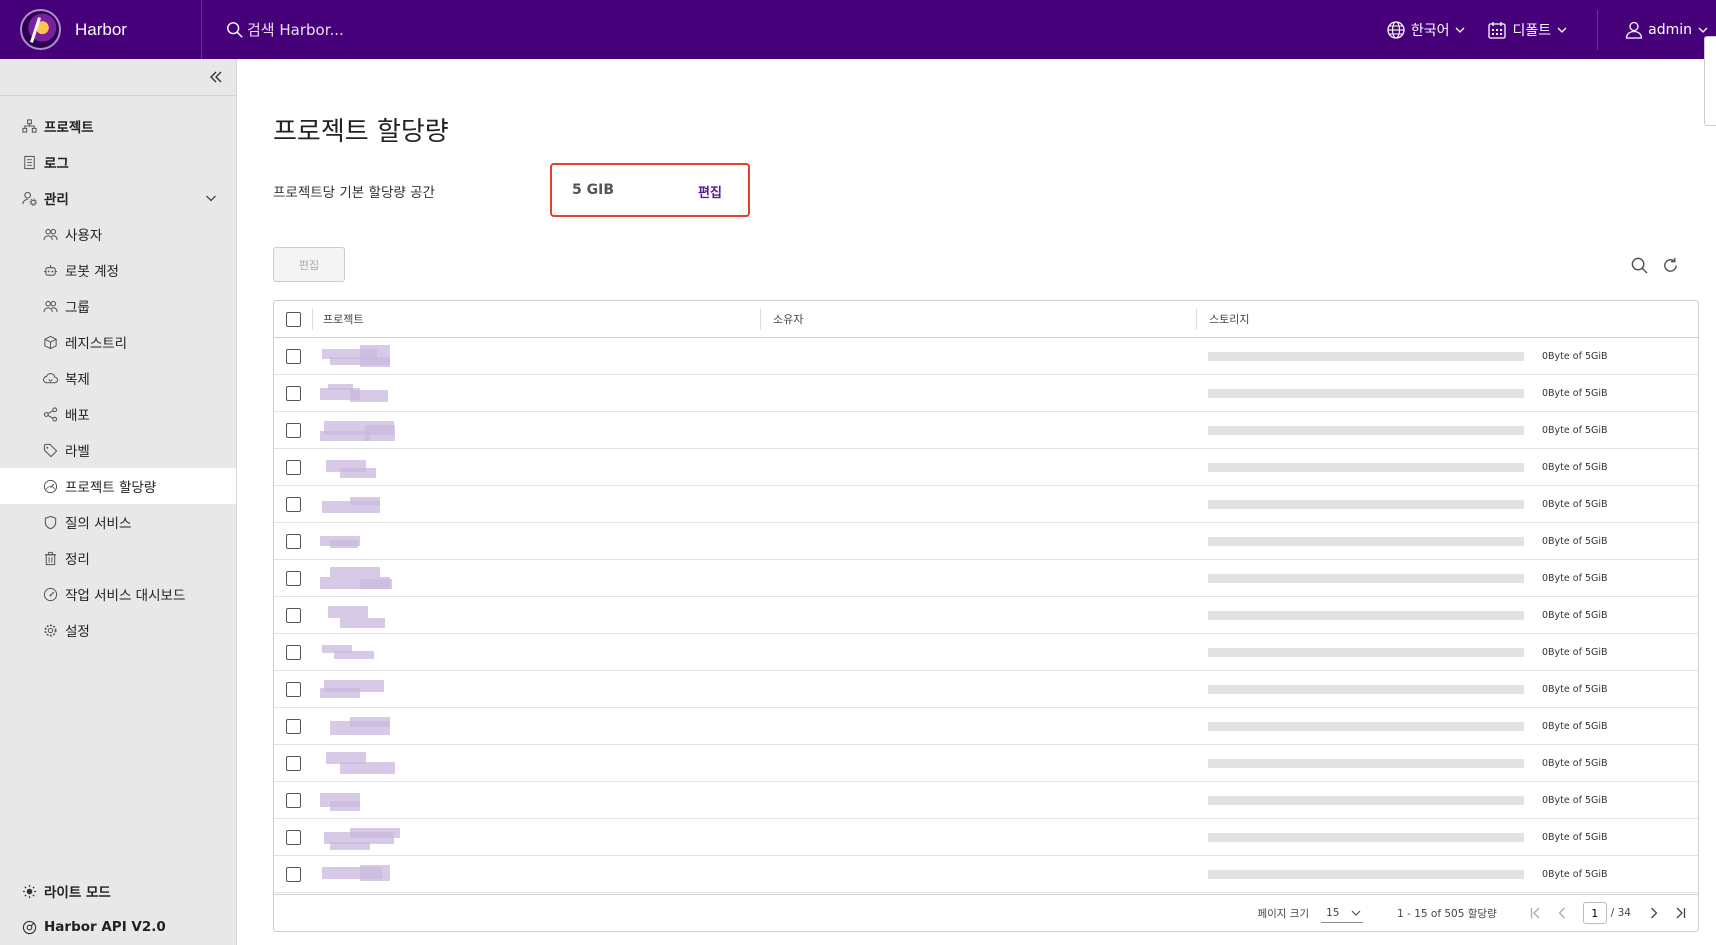 The image size is (1716, 945). I want to click on sidebar-item-administration: 관리, so click(118, 198).